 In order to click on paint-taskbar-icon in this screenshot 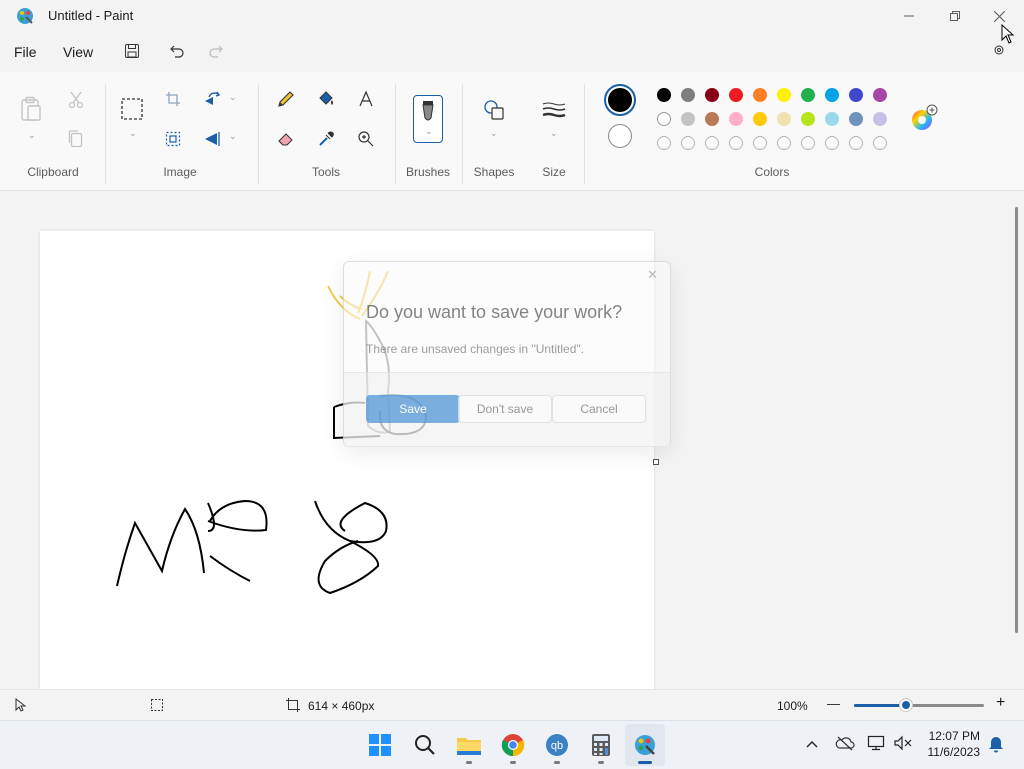, I will do `click(645, 745)`.